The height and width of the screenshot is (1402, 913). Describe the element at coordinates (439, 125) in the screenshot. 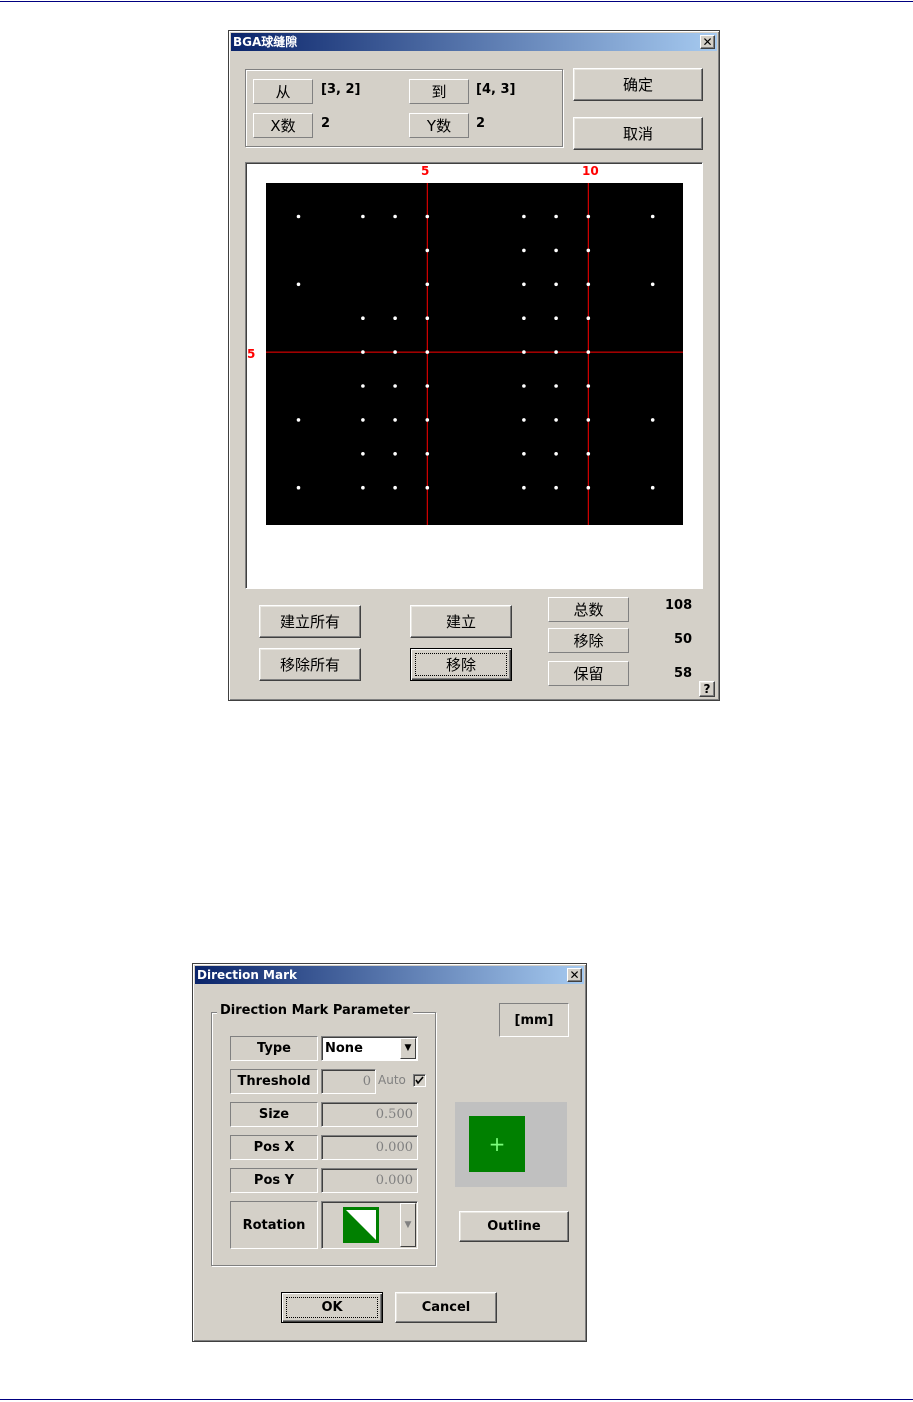

I see `y-count-label: Y数` at that location.